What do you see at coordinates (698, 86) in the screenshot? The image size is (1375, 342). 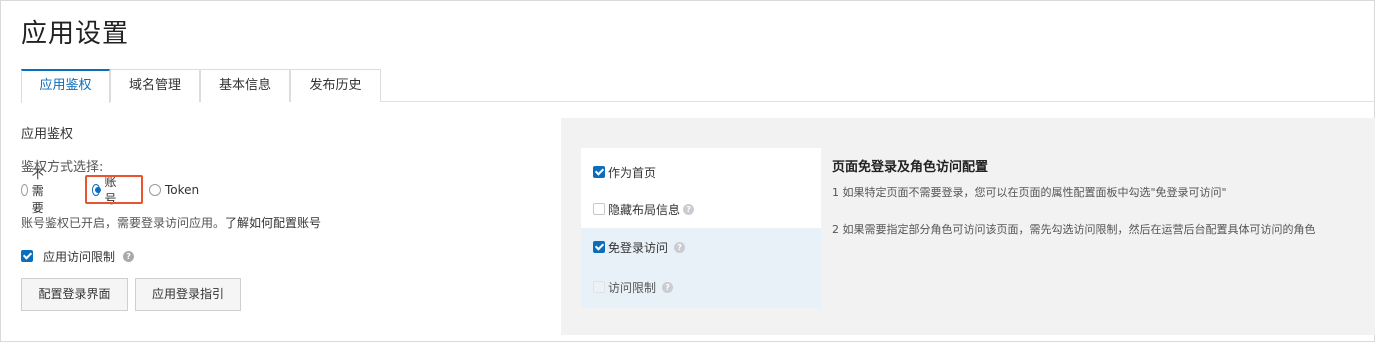 I see `tab-bar: 应用鉴权 域名管理 基本信息 发布历史` at bounding box center [698, 86].